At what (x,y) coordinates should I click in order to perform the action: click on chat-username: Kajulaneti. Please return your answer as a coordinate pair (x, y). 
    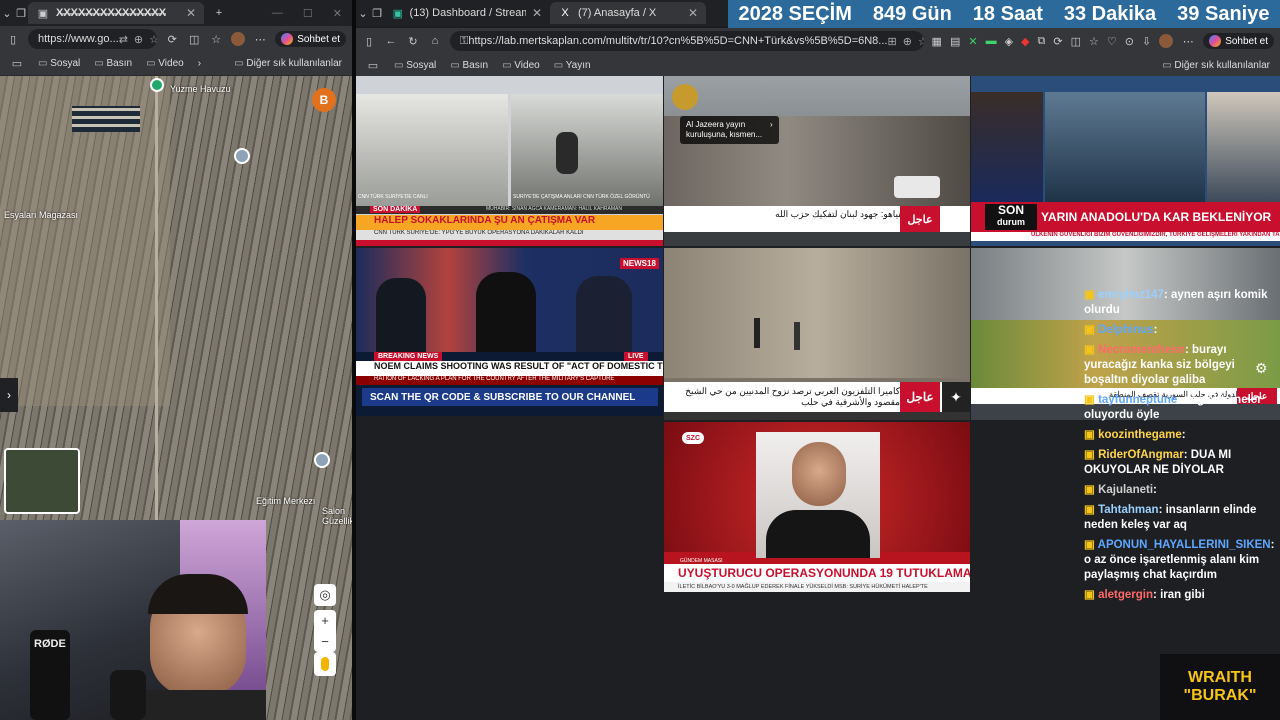
    Looking at the image, I should click on (1125, 490).